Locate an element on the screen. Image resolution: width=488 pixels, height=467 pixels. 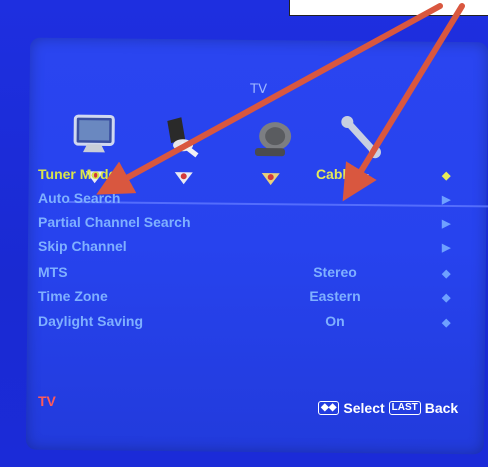
nav-arrows-key-icon: ◆◆ is located at coordinates (329, 408).